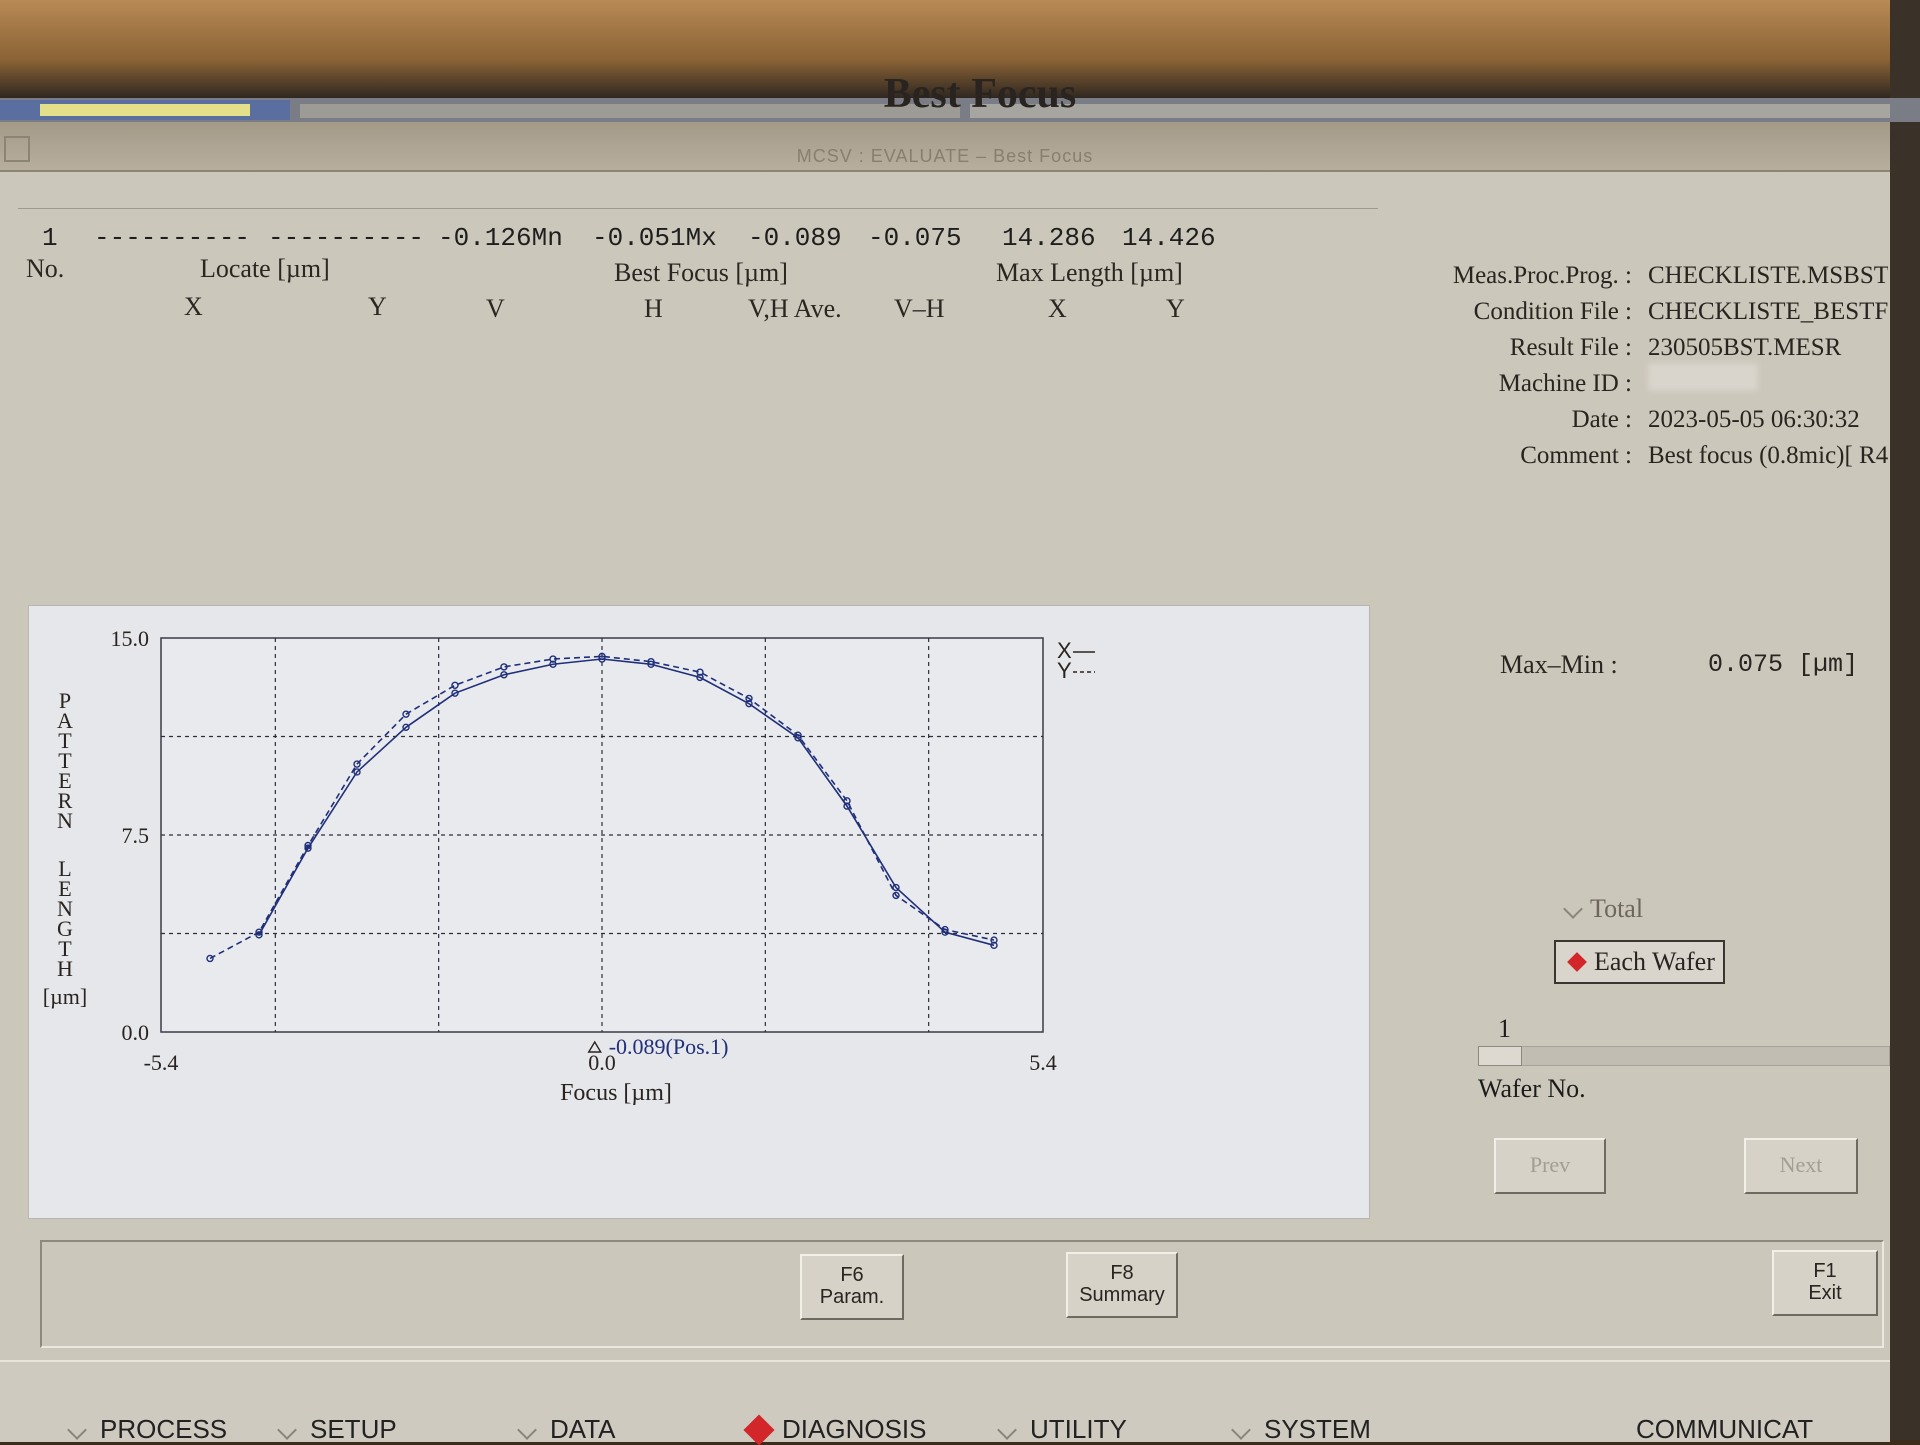 The width and height of the screenshot is (1920, 1445). I want to click on meas-proc-prog-label: Meas.Proc.Prog. :, so click(1542, 275).